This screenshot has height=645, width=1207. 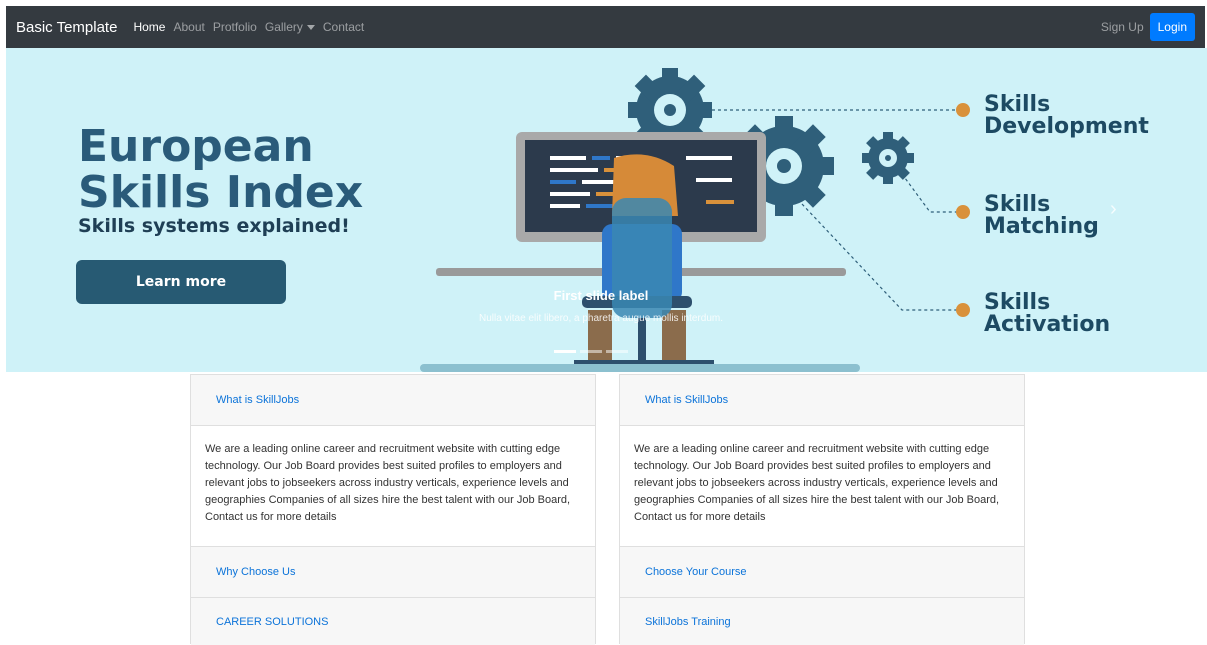 I want to click on skill-development-line1: Skills, so click(x=1017, y=104).